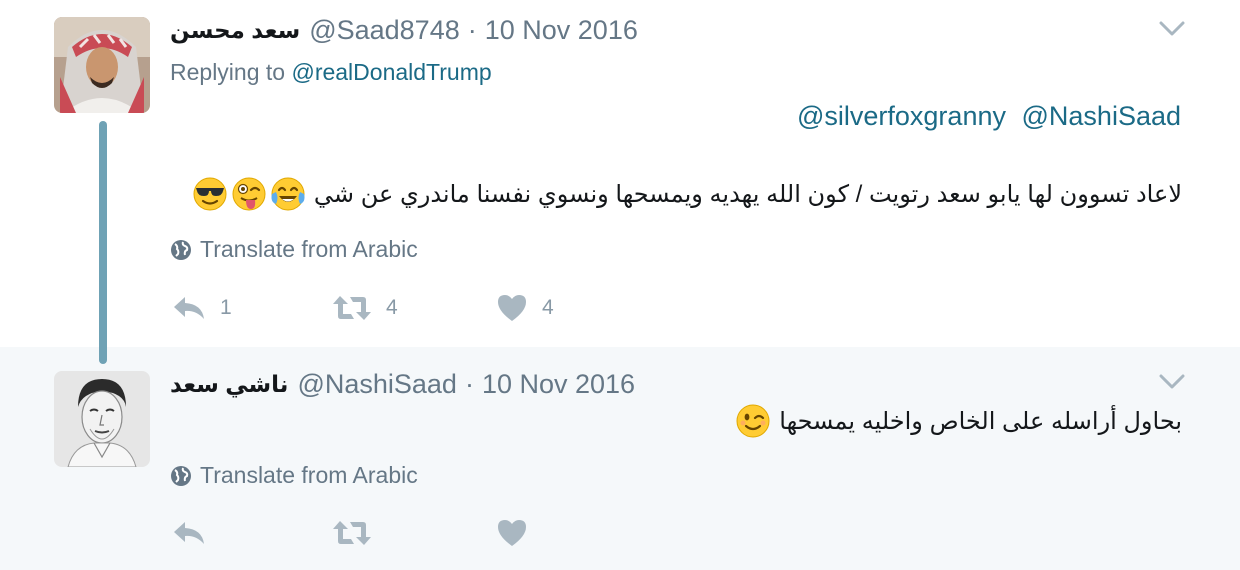  What do you see at coordinates (392, 307) in the screenshot?
I see `retweet-count: 4` at bounding box center [392, 307].